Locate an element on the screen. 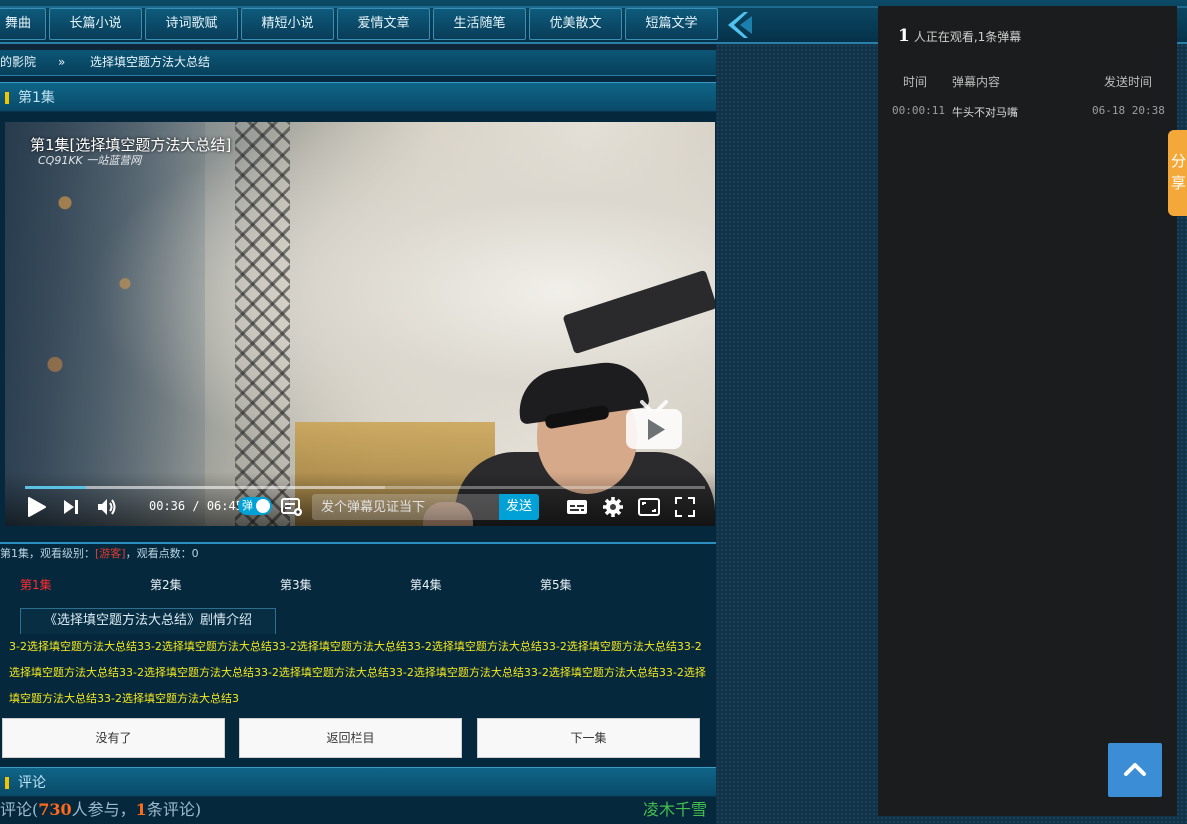  episode-link-5: 第5集 is located at coordinates (556, 584).